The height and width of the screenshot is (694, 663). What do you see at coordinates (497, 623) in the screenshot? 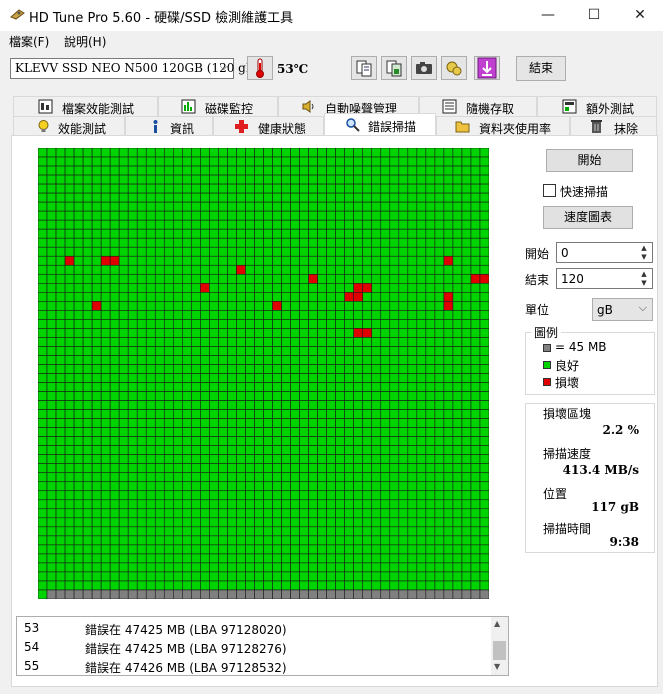
I see `scroll-up-icon: ▲` at bounding box center [497, 623].